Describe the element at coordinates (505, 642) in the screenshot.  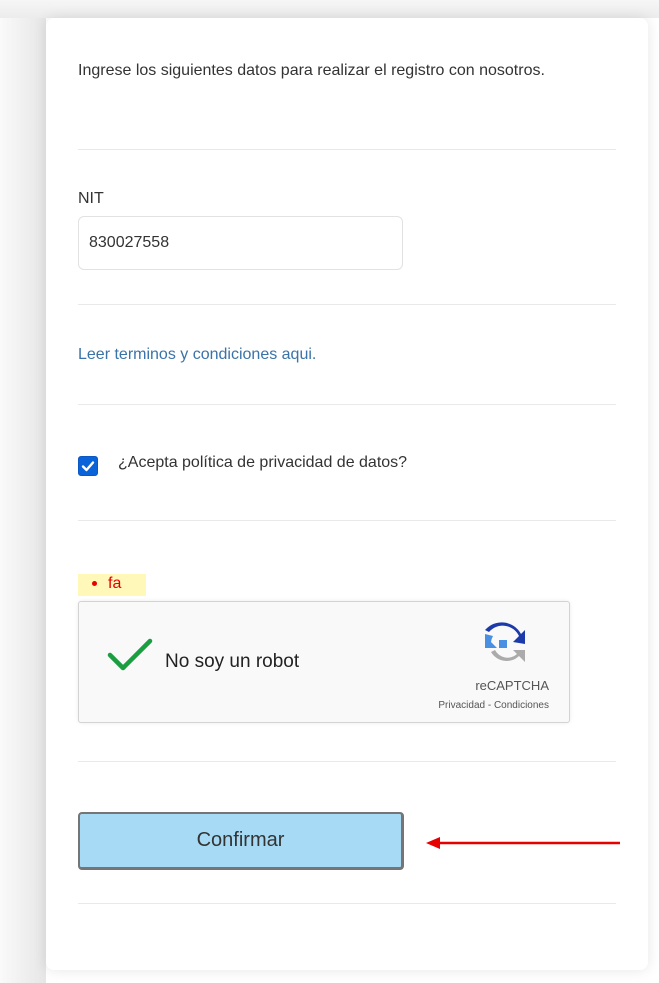
I see `recaptcha-logo-icon` at that location.